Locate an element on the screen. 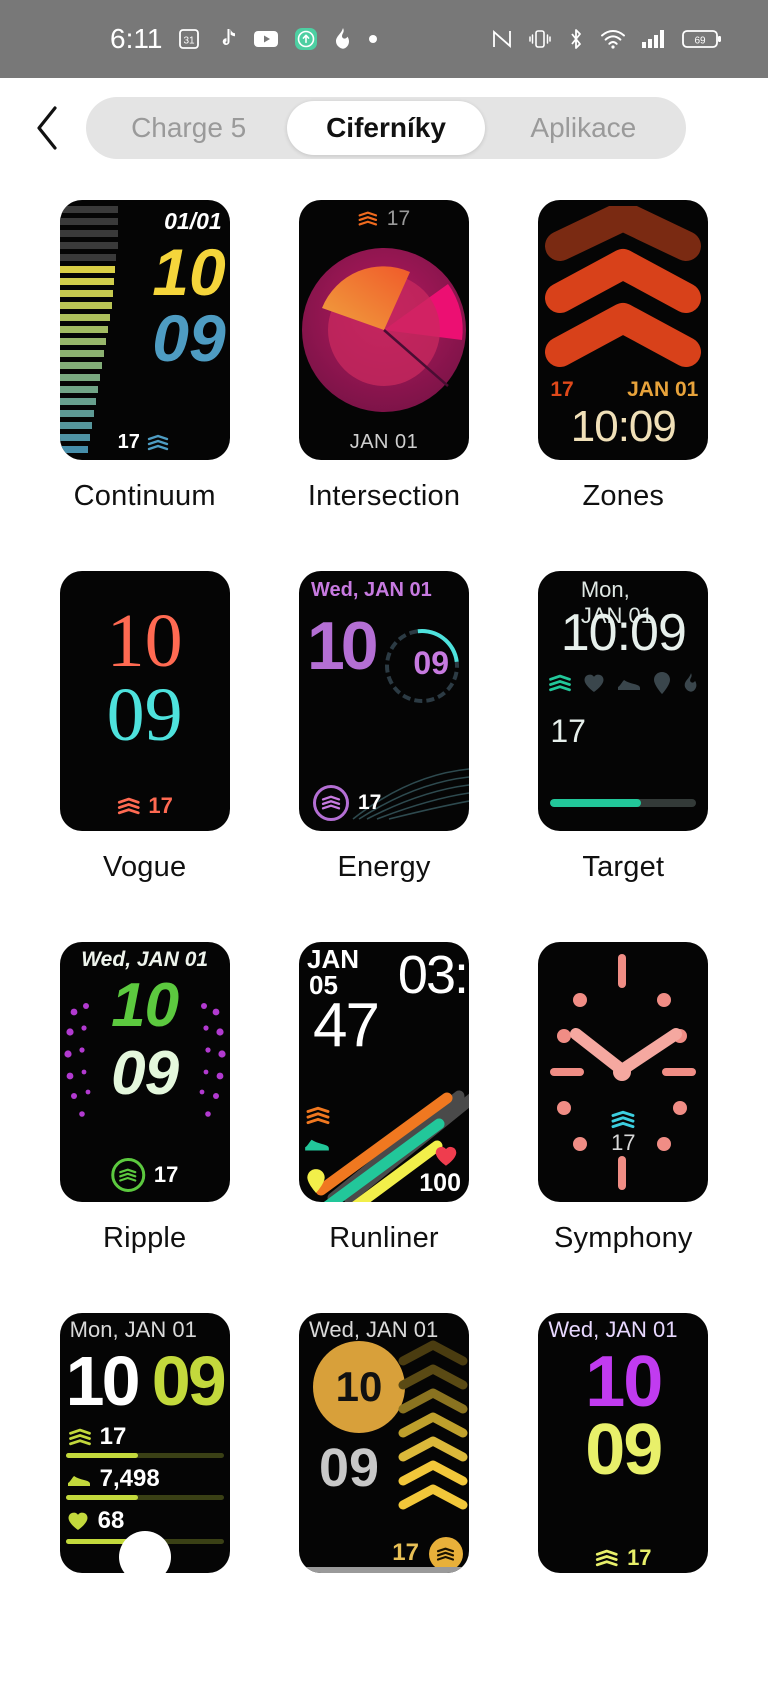  zones-chevrons is located at coordinates (623, 286).